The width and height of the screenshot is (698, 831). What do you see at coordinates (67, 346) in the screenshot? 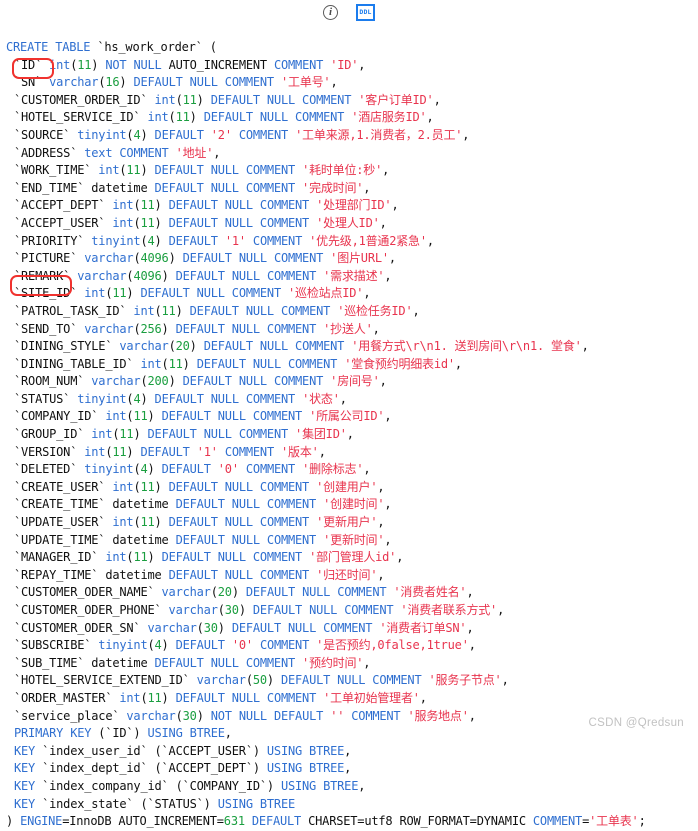
I see `code-token-id: `DINING_STYLE`` at bounding box center [67, 346].